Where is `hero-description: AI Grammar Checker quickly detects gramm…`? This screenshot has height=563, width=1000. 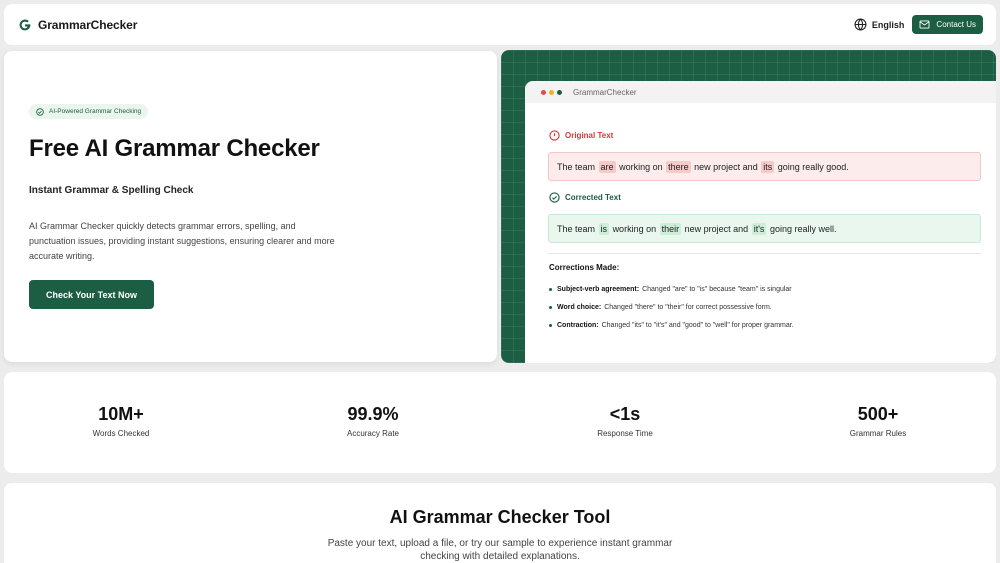
hero-description: AI Grammar Checker quickly detects gramm… is located at coordinates (182, 241).